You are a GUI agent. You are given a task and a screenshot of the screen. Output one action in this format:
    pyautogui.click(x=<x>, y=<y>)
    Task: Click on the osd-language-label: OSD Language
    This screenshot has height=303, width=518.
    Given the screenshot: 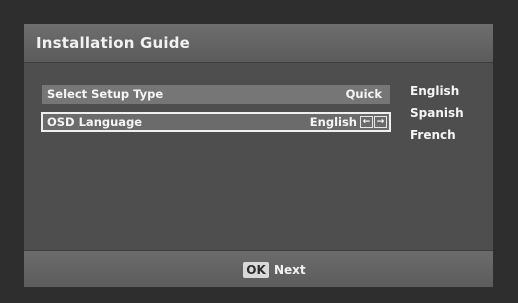 What is the action you would take?
    pyautogui.click(x=95, y=122)
    